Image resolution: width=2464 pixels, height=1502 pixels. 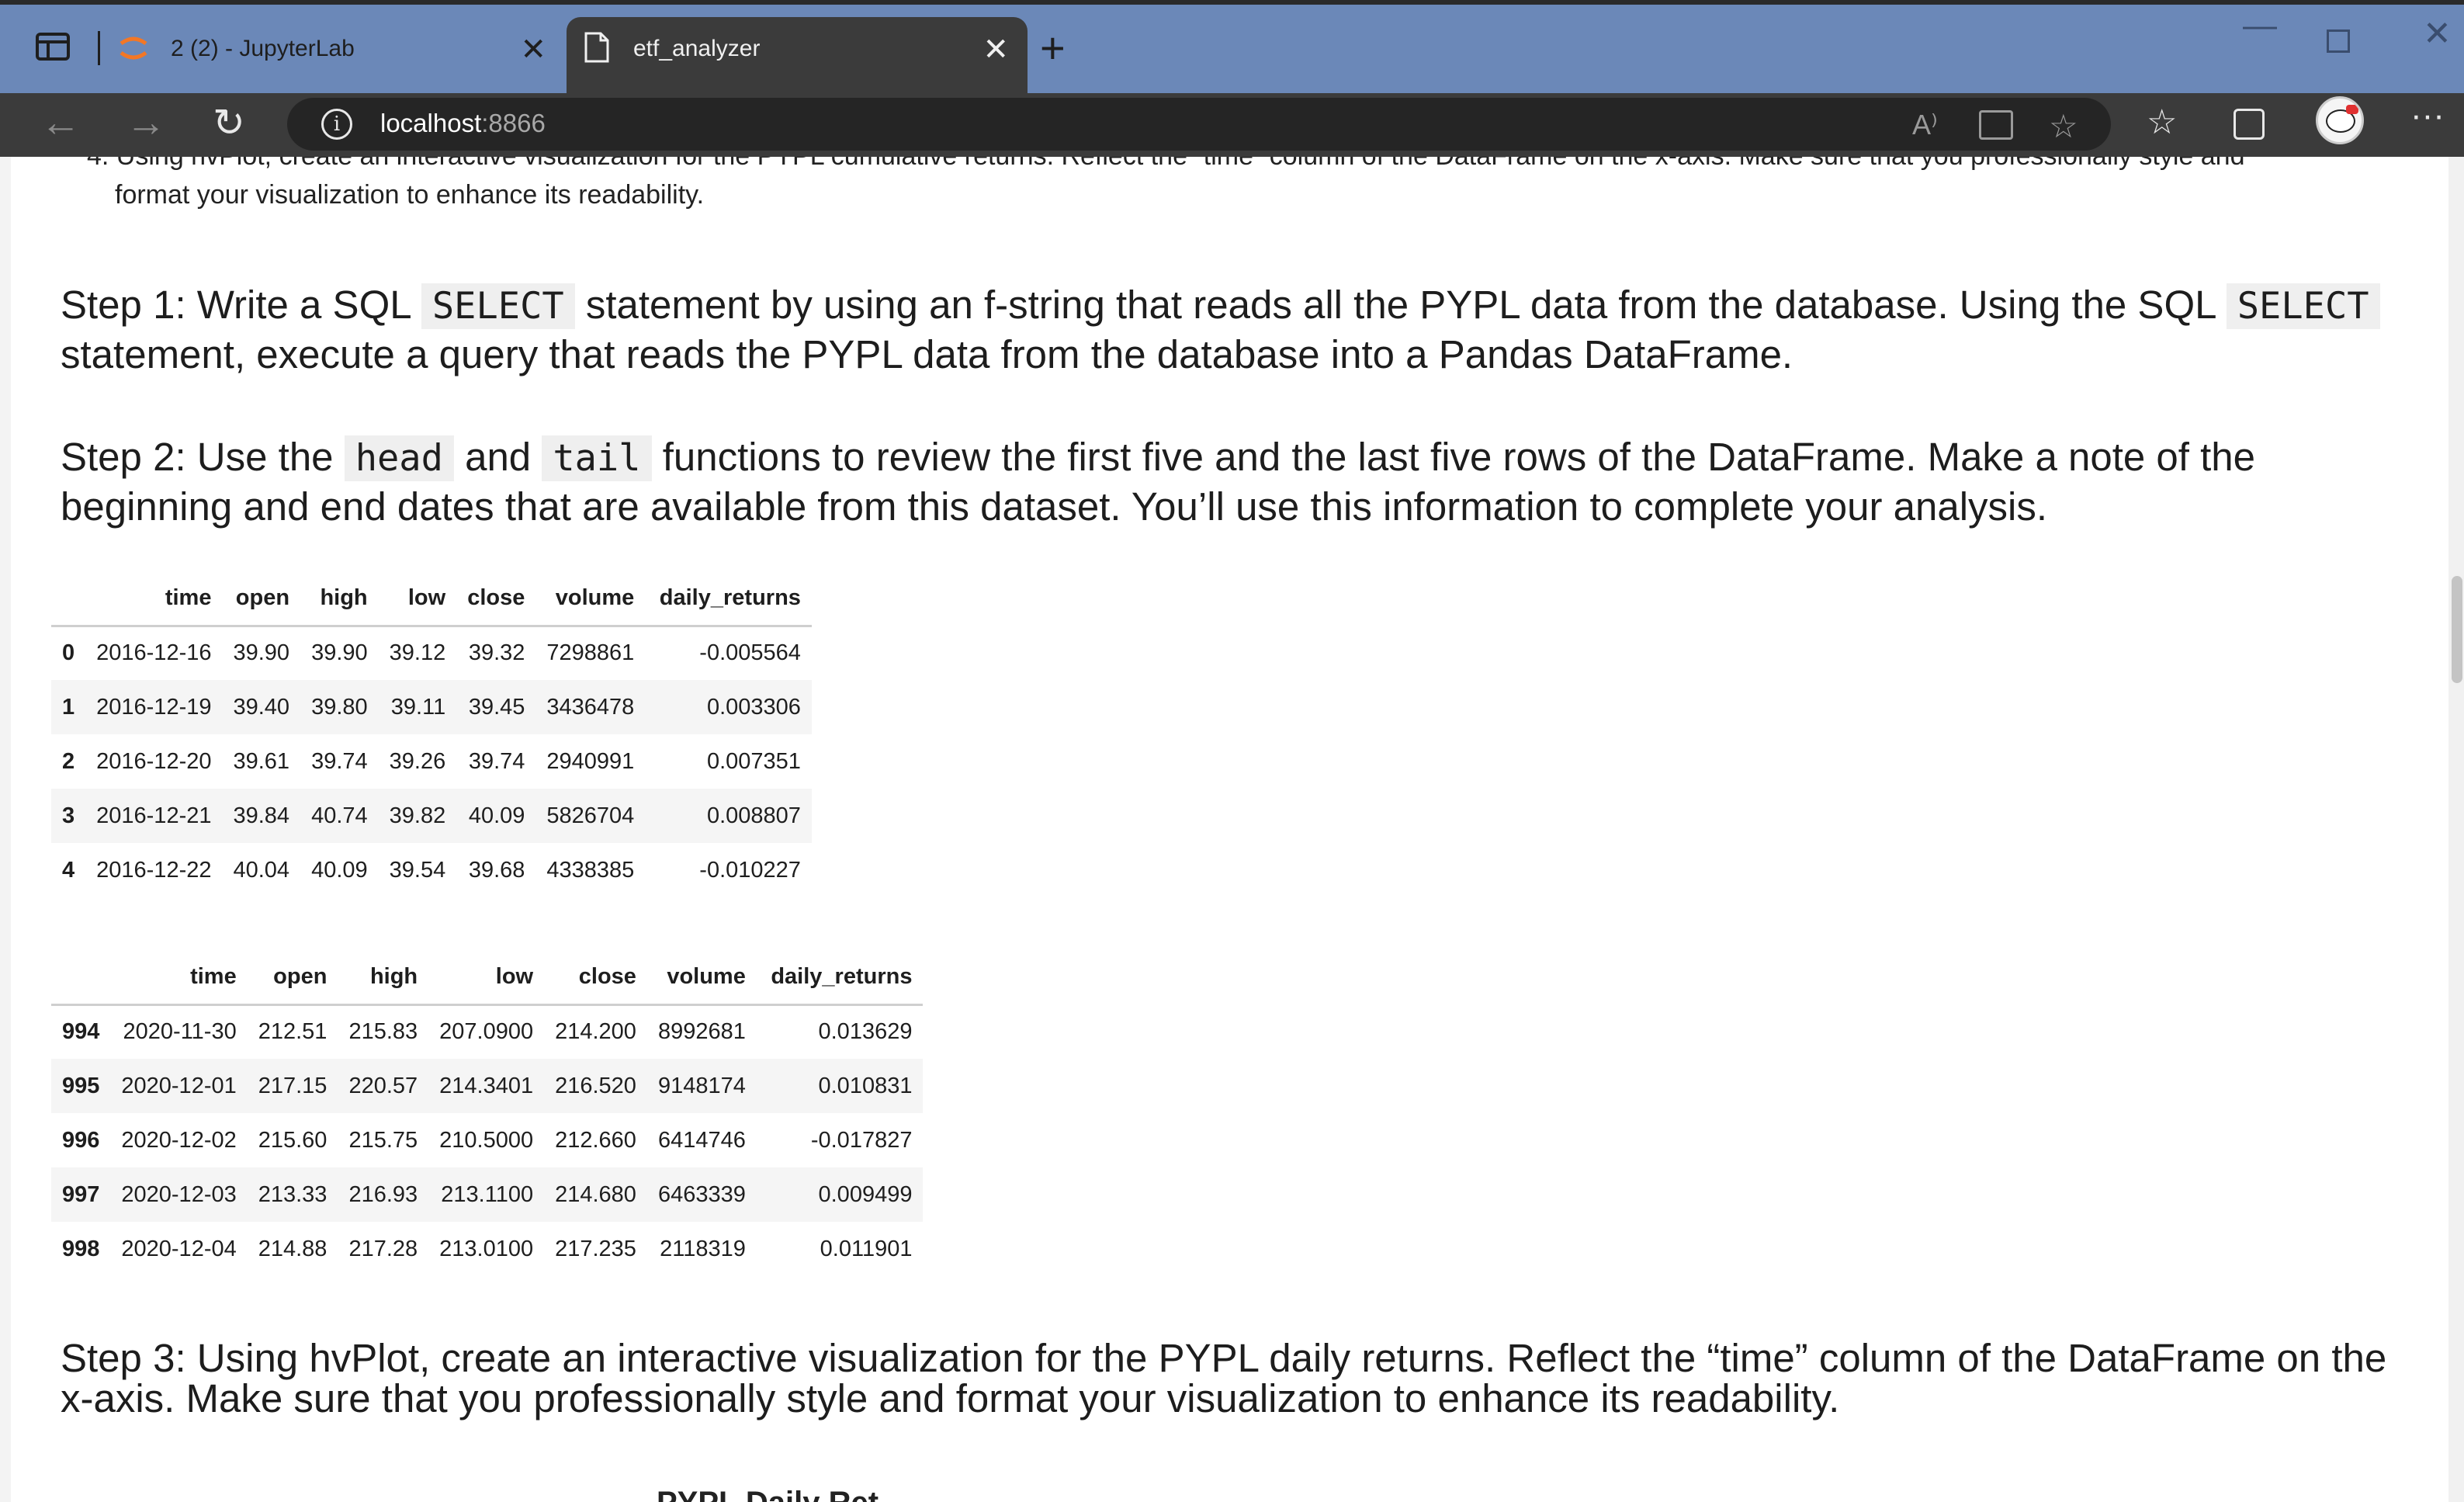 What do you see at coordinates (81, 1248) in the screenshot?
I see `row-index: 998` at bounding box center [81, 1248].